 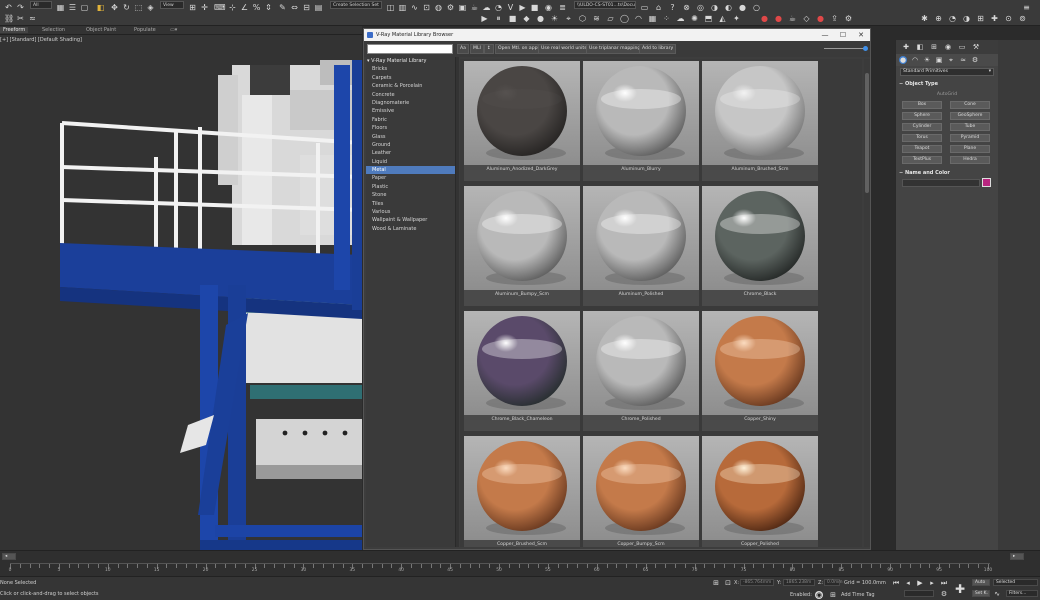 I want to click on filter-dropdown: All, so click(x=41, y=5).